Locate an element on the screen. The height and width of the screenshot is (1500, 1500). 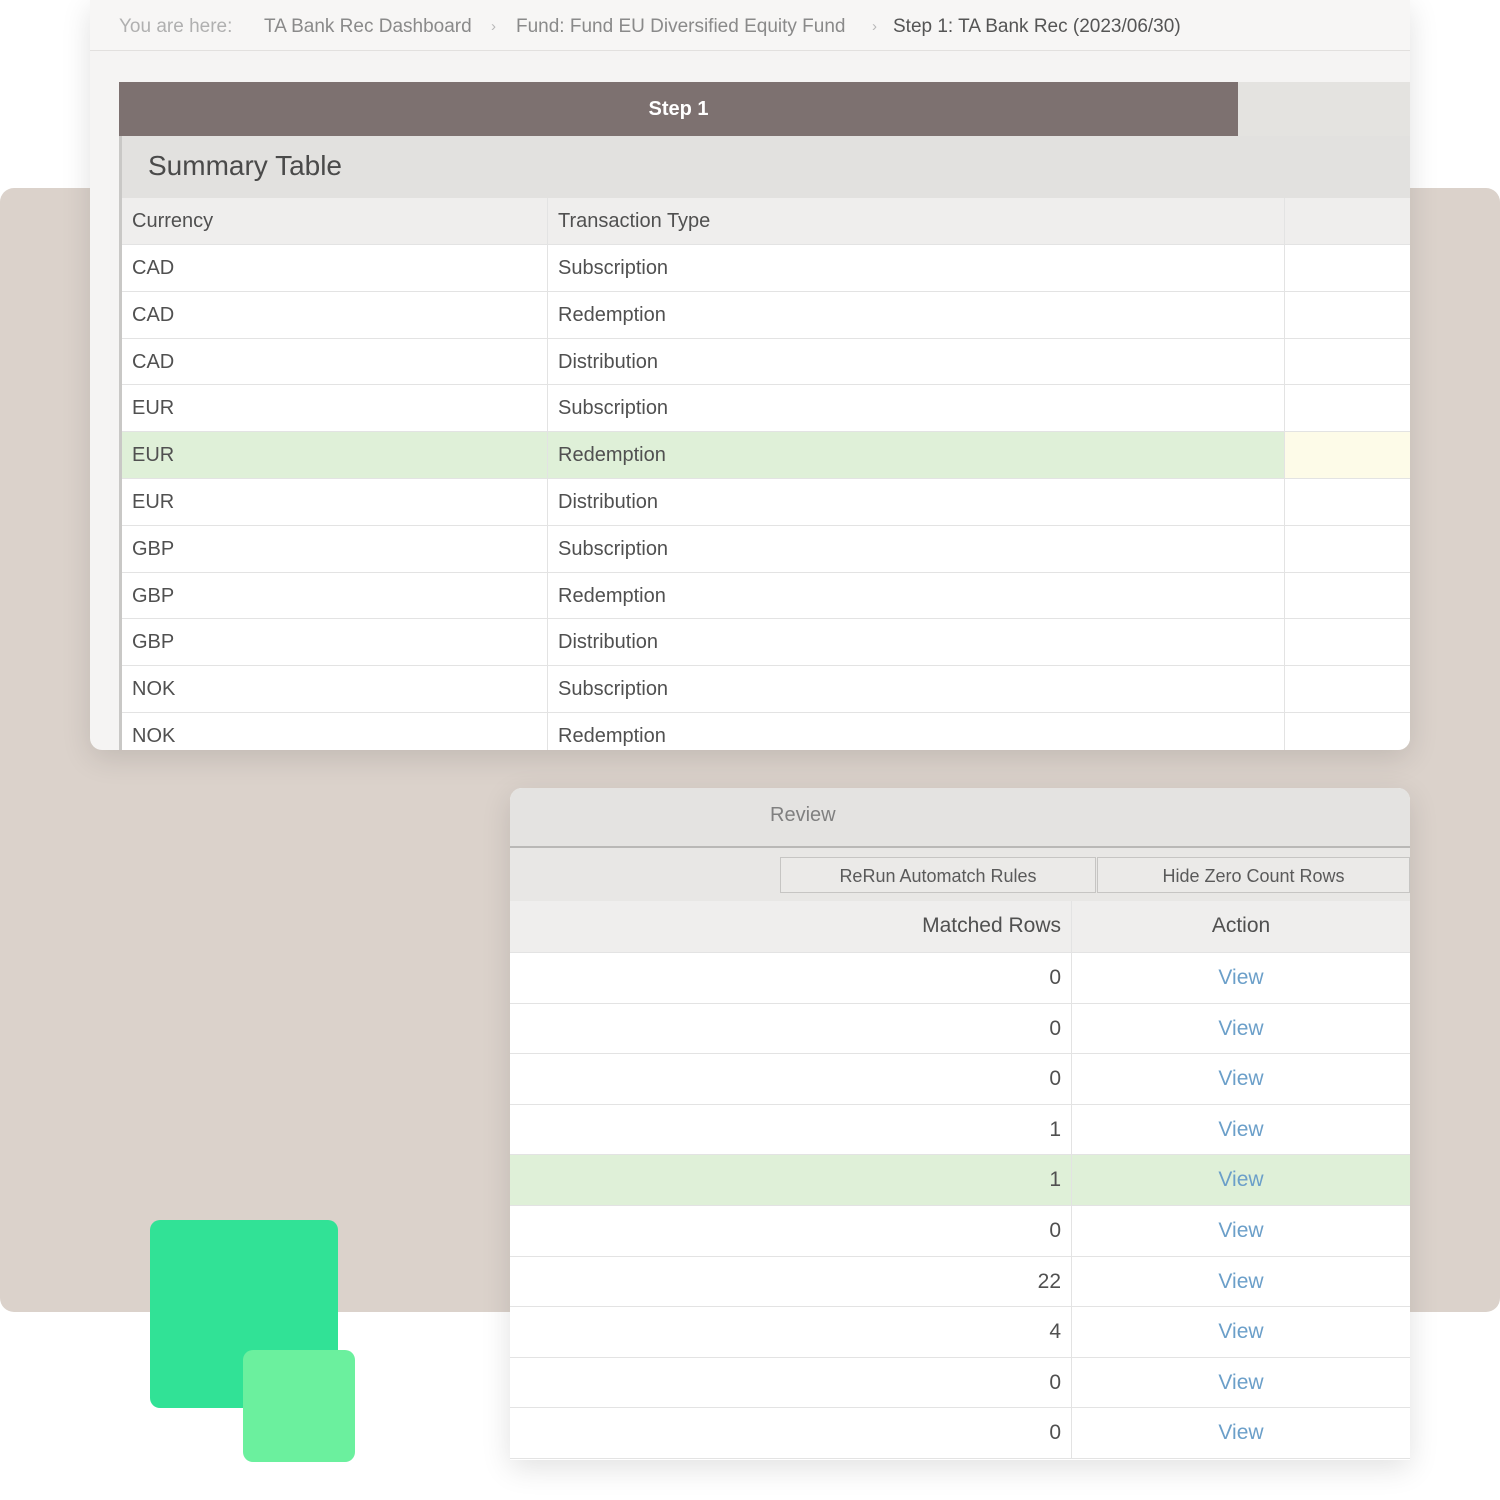
column-header-action: Action is located at coordinates (1241, 925).